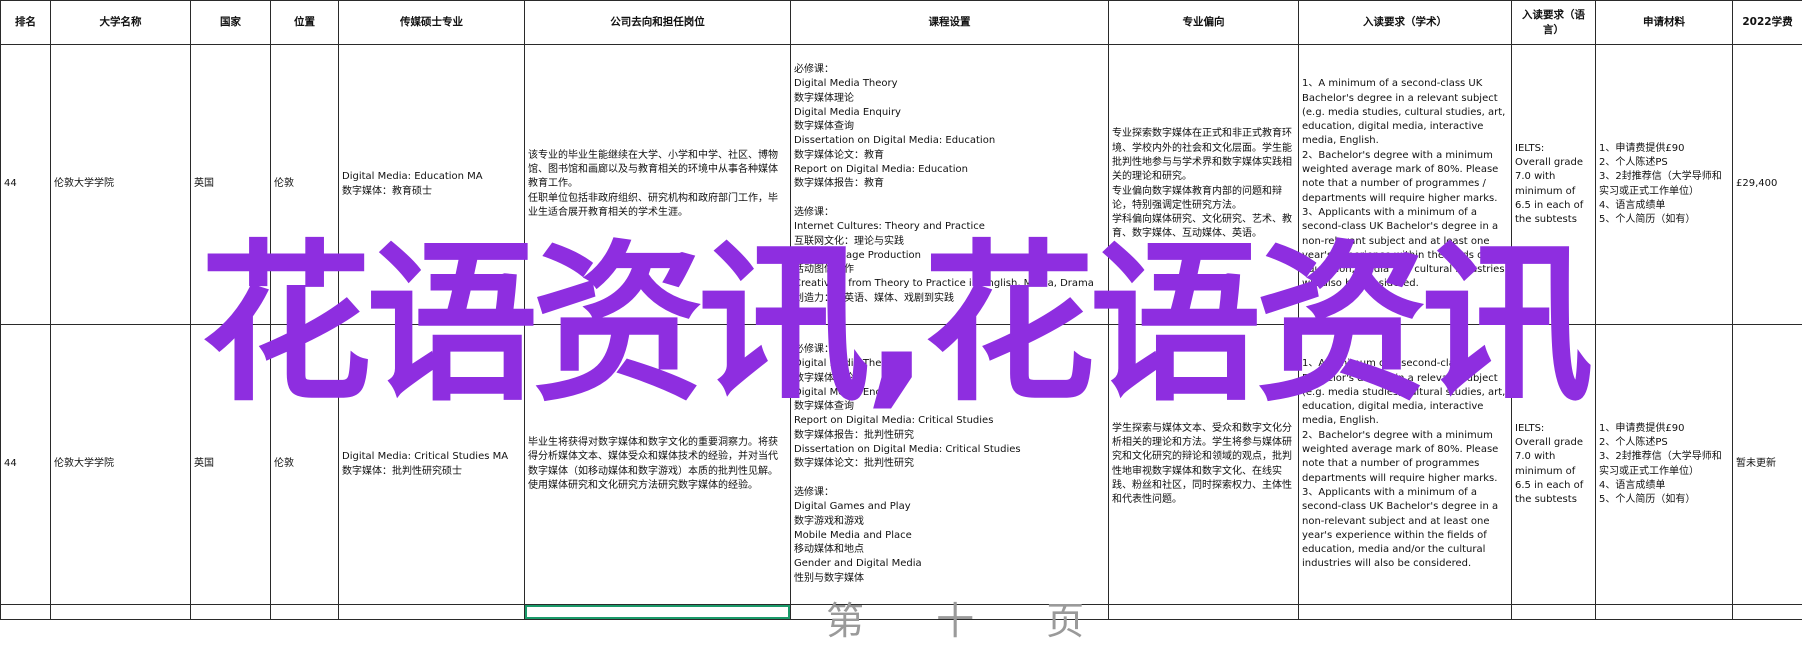 This screenshot has width=1802, height=645. I want to click on header-cell-academic-req: 入读要求（学术）, so click(1405, 23).